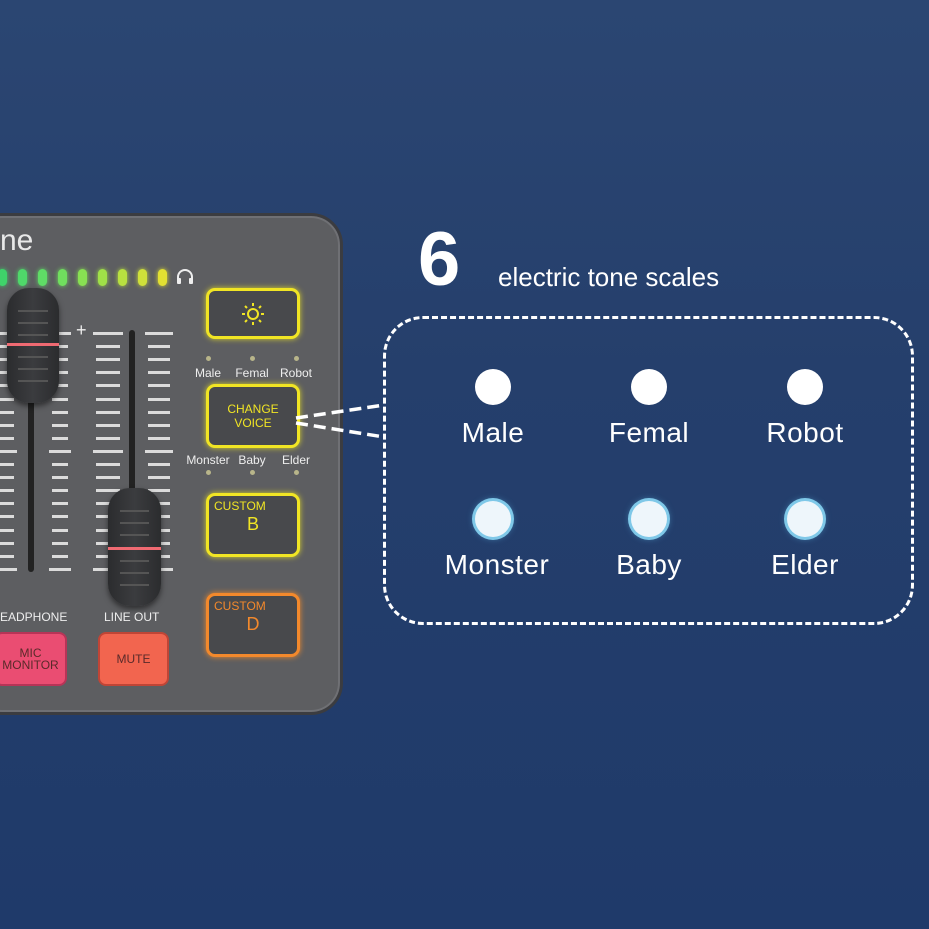  Describe the element at coordinates (649, 564) in the screenshot. I see `voice-name: Baby` at that location.